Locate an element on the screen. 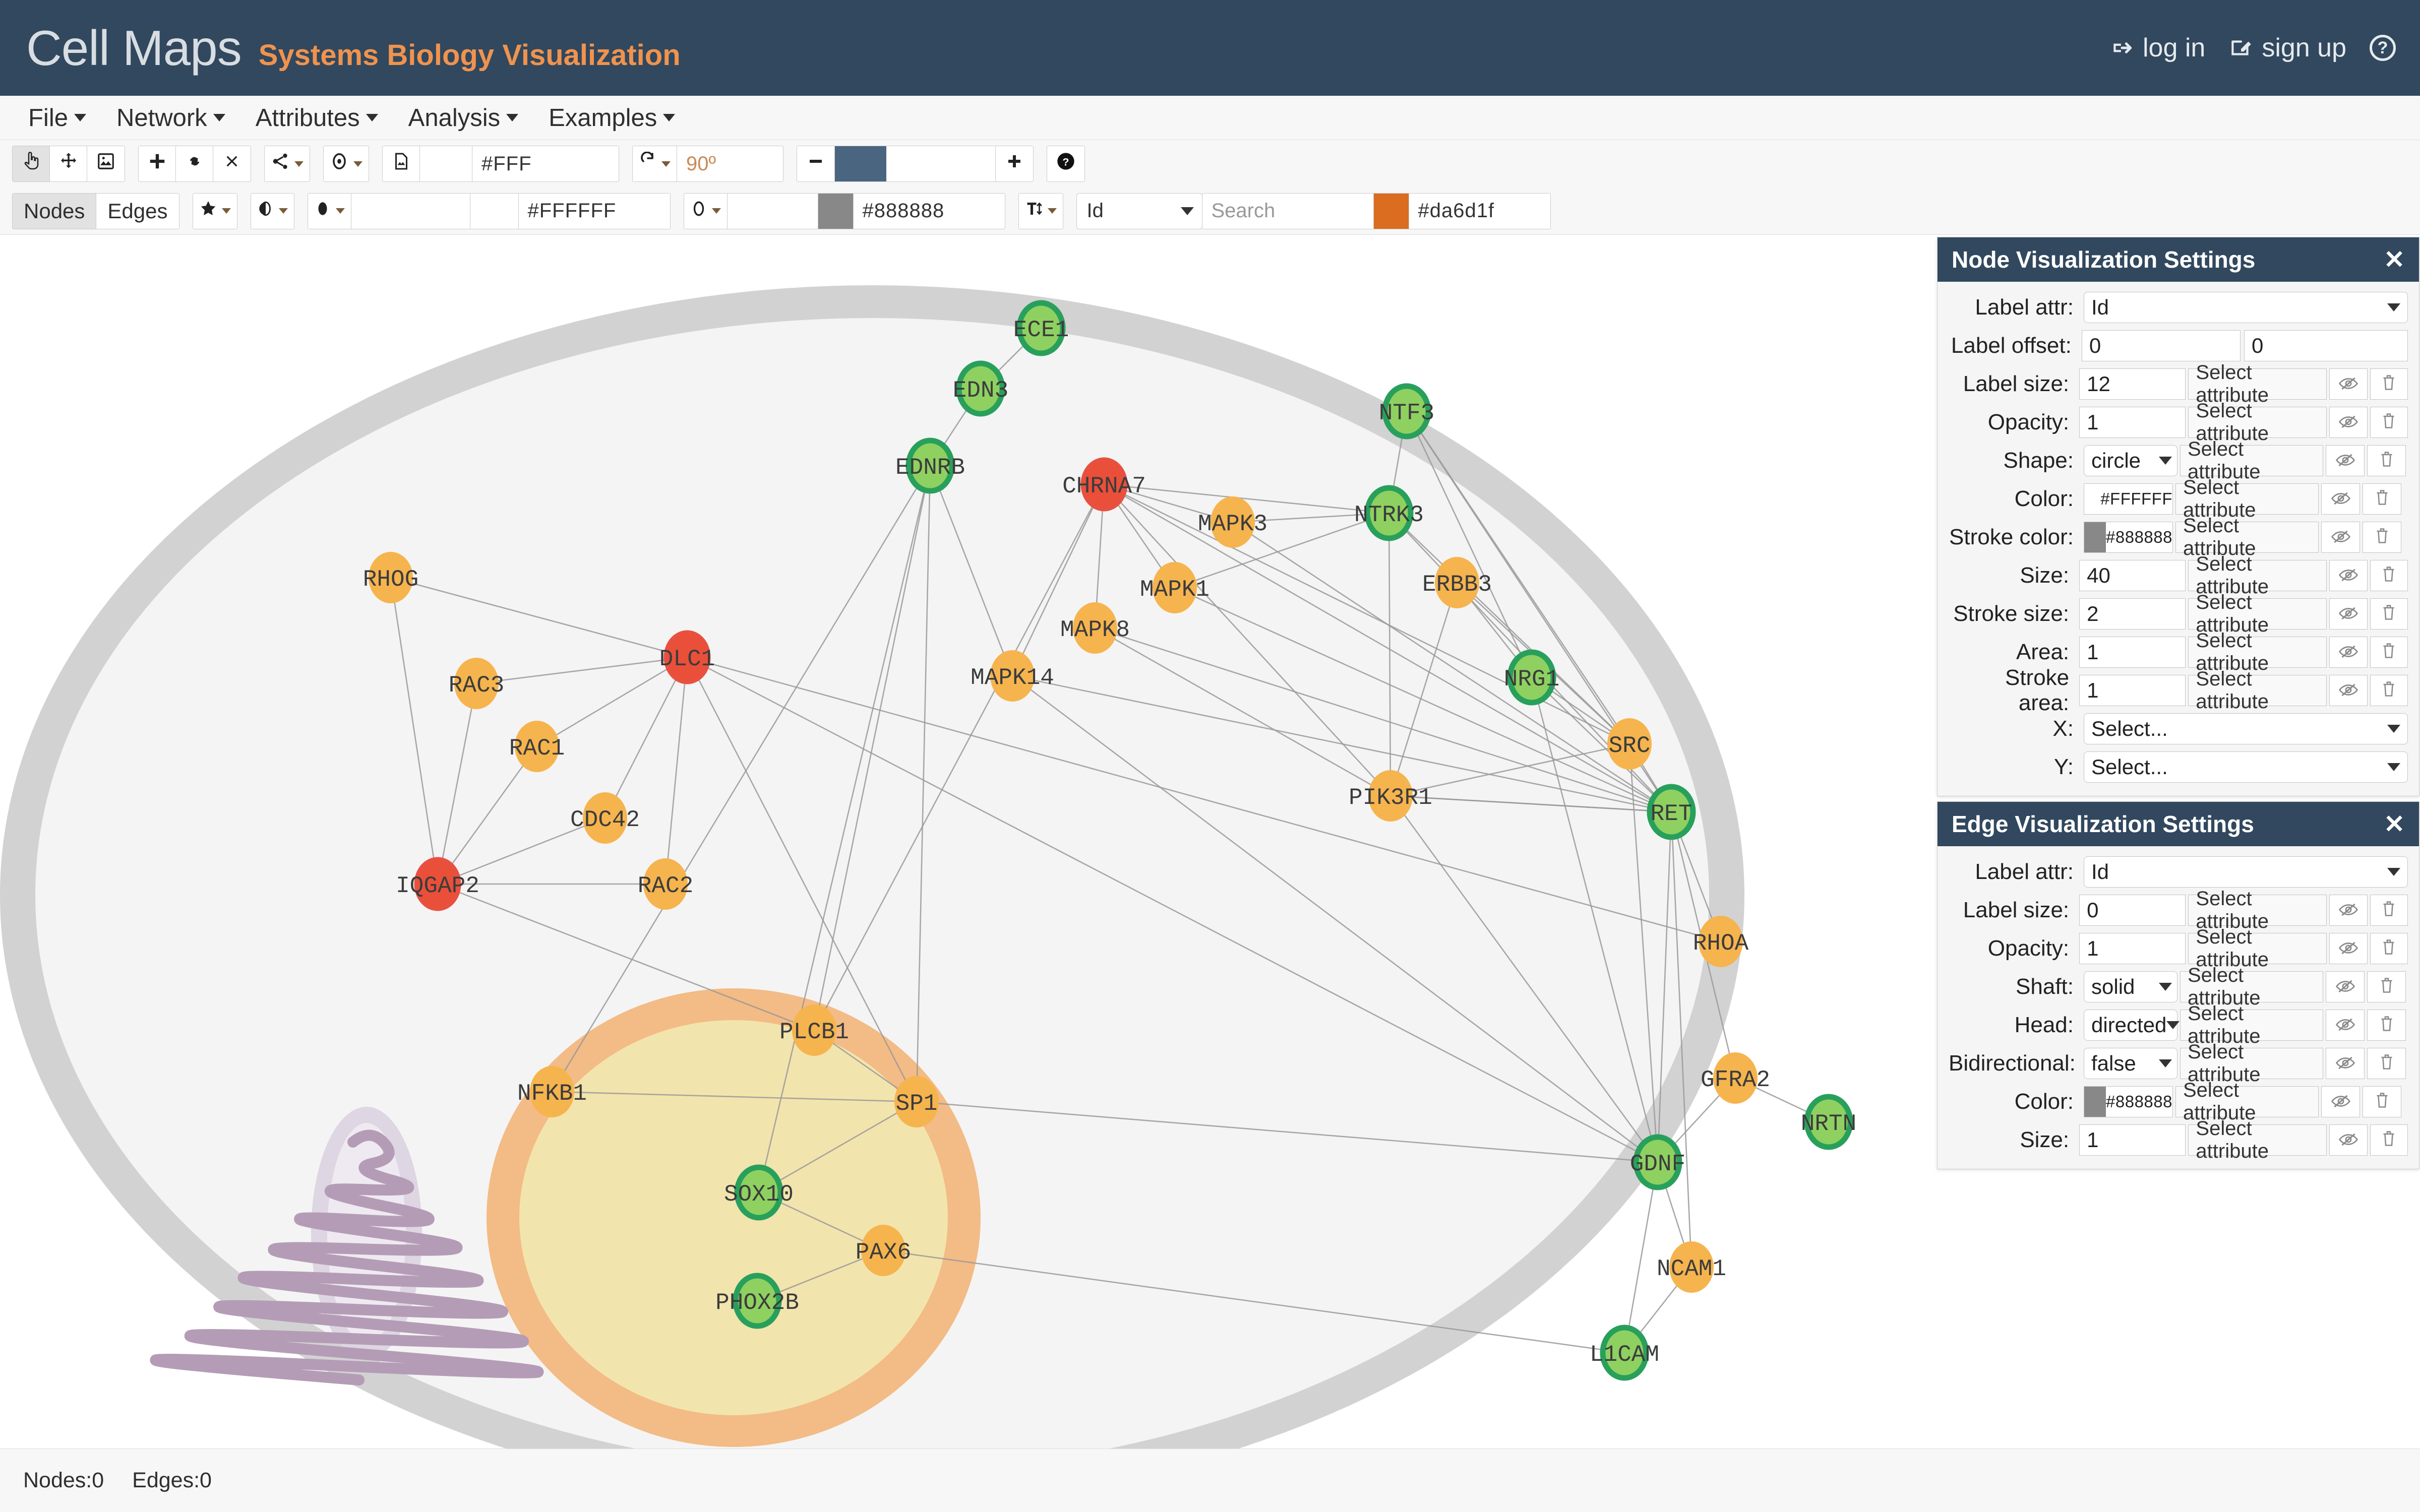 Image resolution: width=2420 pixels, height=1512 pixels. edge-shaft-delete-button is located at coordinates (2386, 986).